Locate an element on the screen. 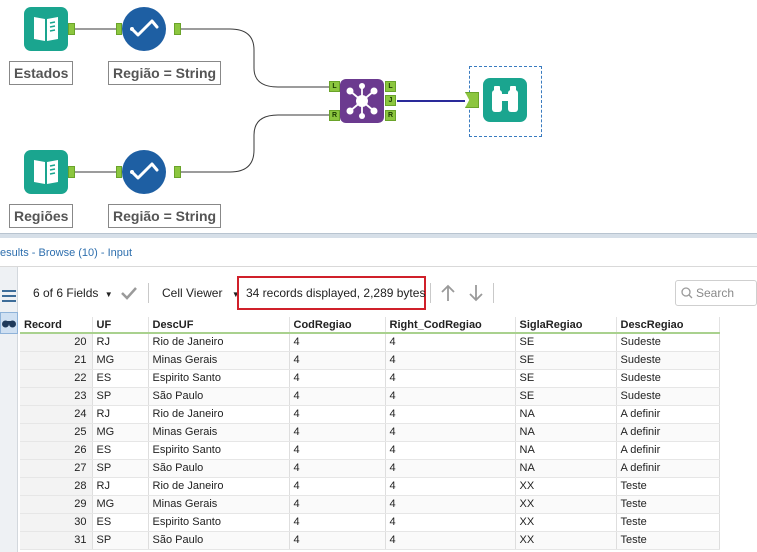 The image size is (757, 552). join-join-output-anchor: J is located at coordinates (390, 100).